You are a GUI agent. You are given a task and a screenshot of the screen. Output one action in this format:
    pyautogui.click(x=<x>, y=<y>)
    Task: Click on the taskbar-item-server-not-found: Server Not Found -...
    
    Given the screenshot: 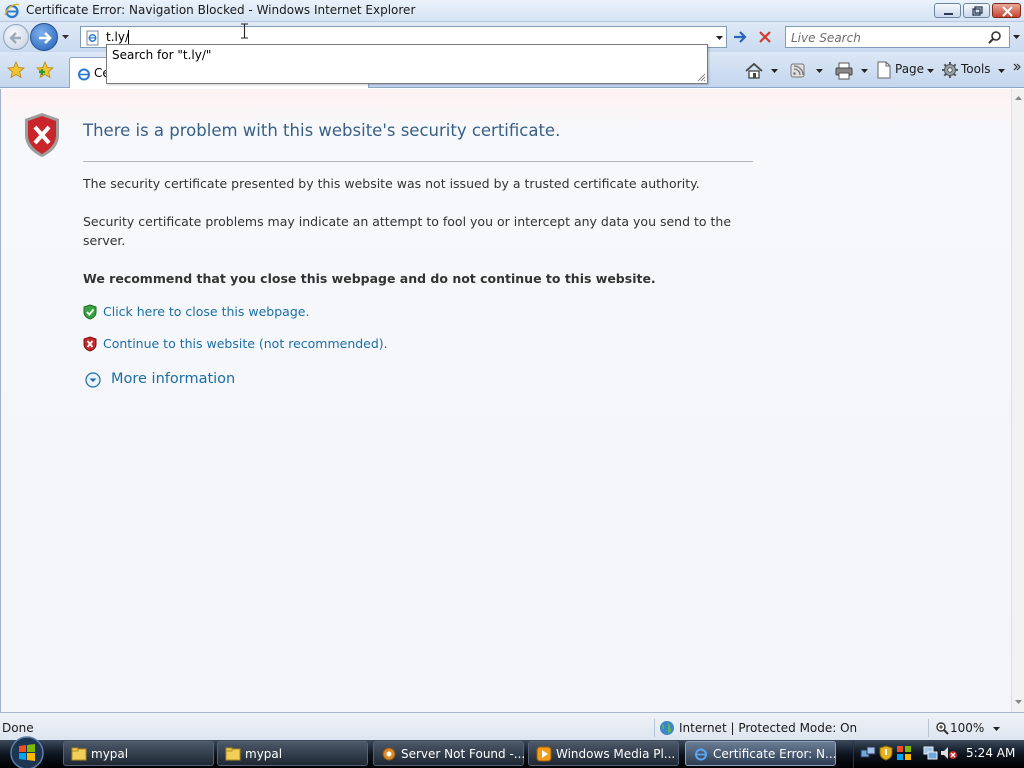 What is the action you would take?
    pyautogui.click(x=449, y=753)
    